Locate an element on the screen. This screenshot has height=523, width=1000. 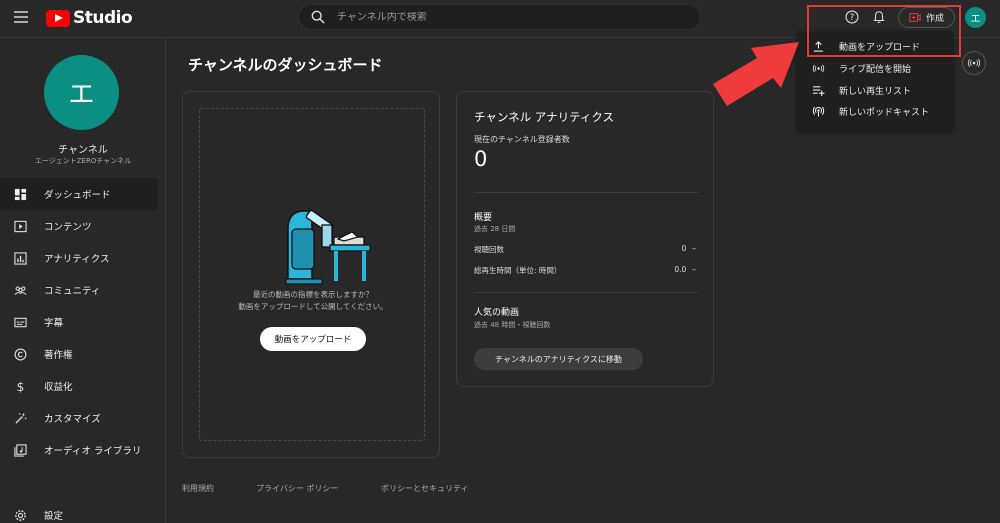
footer-link-privacy: プライバシー ポリシー is located at coordinates (297, 488).